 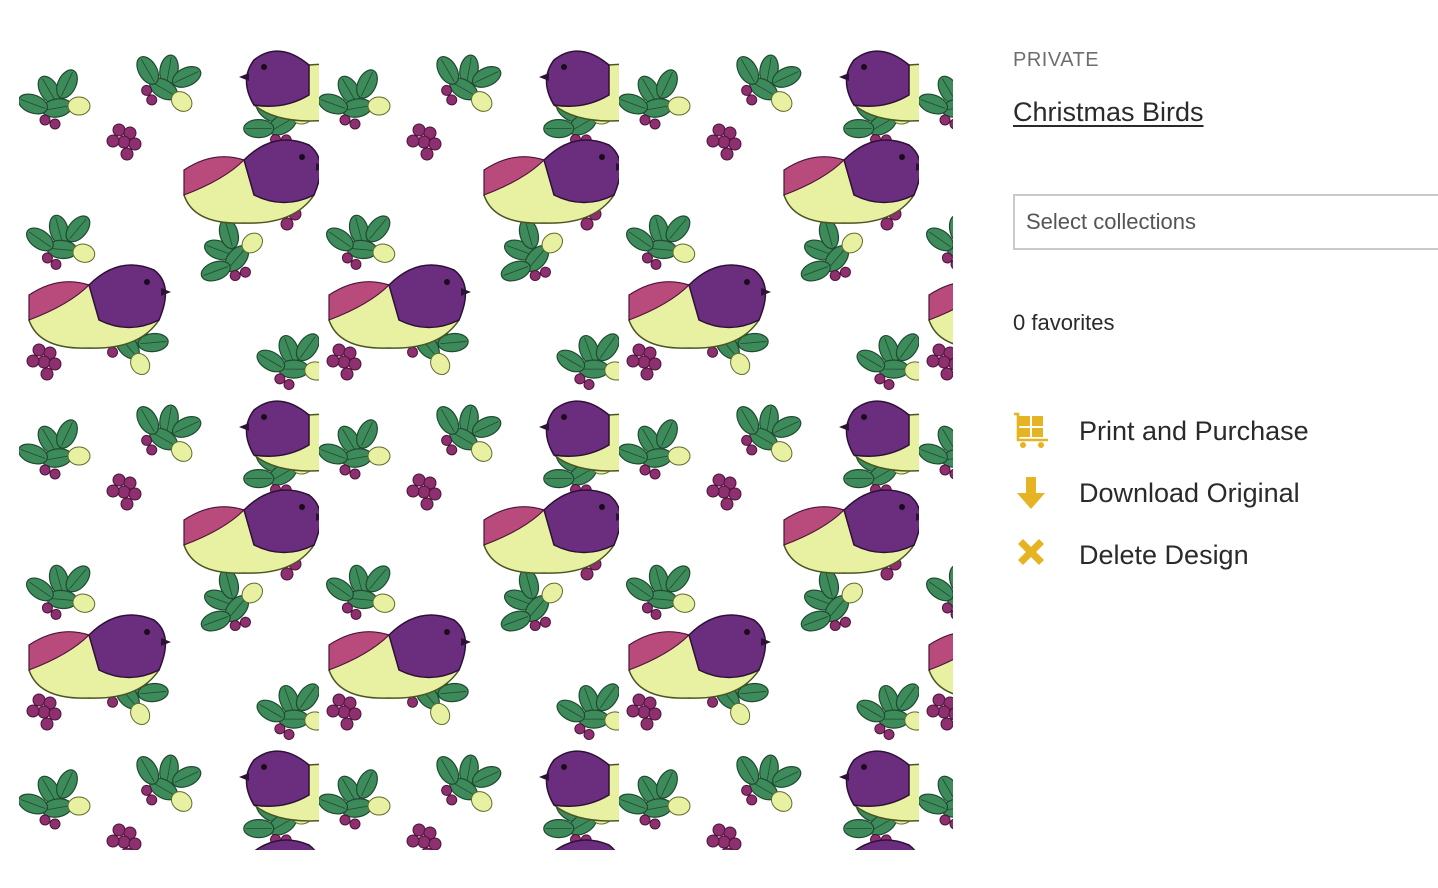 I want to click on design-title-link: Christmas Birds, so click(x=1108, y=112).